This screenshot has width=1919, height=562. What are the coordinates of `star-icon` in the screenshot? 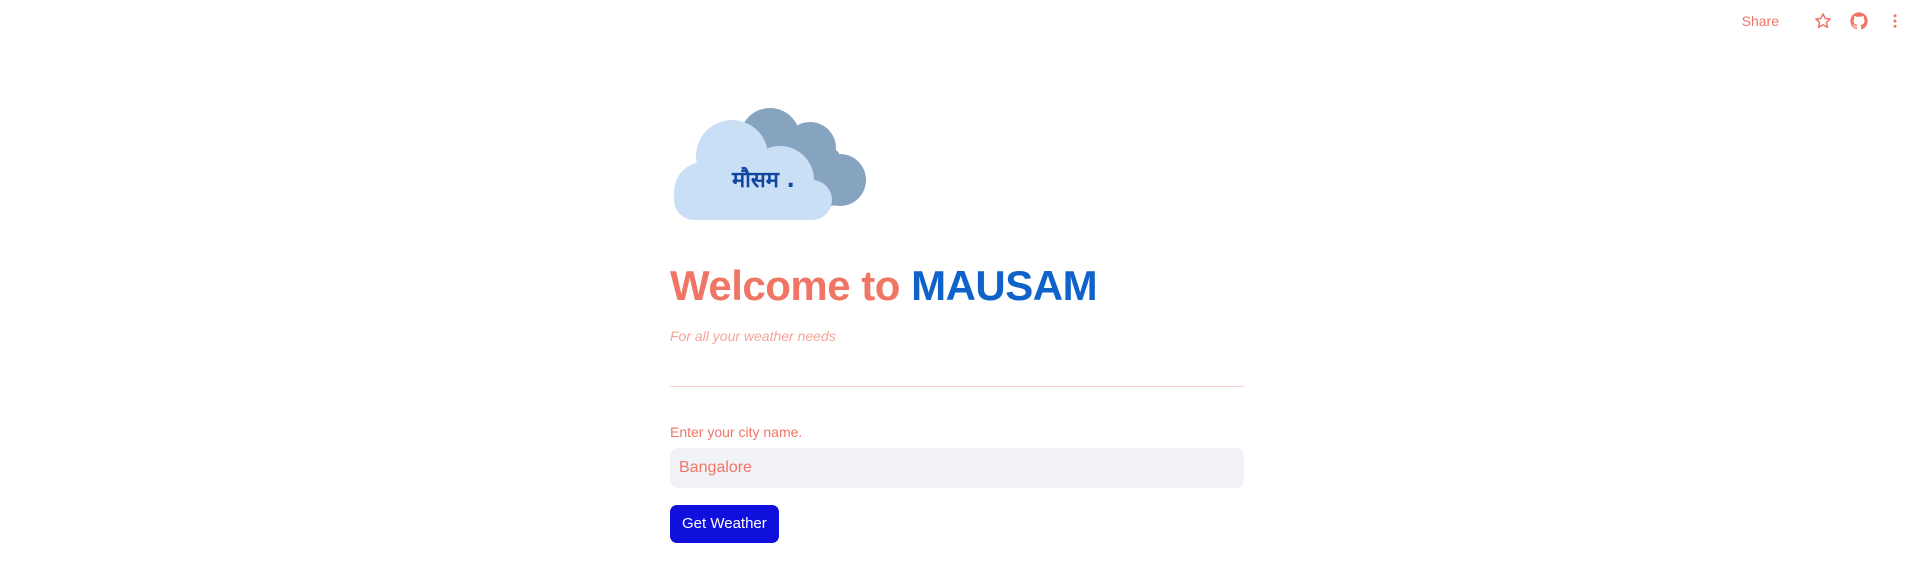 It's located at (1823, 21).